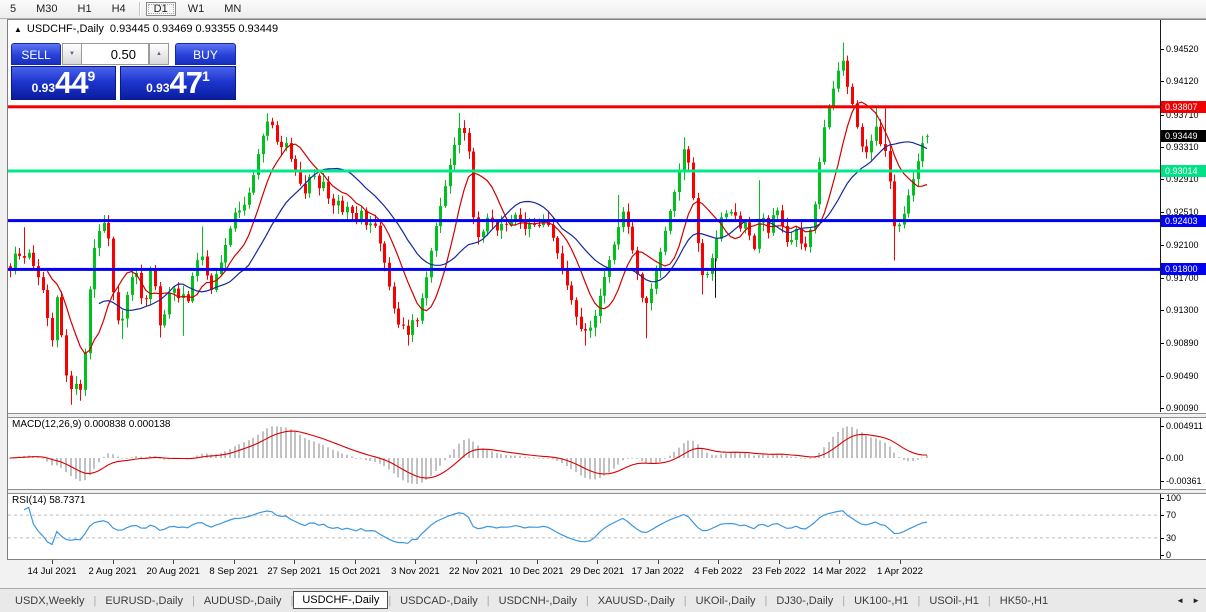 This screenshot has width=1206, height=612. What do you see at coordinates (234, 571) in the screenshot?
I see `date-axis-label: 8 Sep 2021` at bounding box center [234, 571].